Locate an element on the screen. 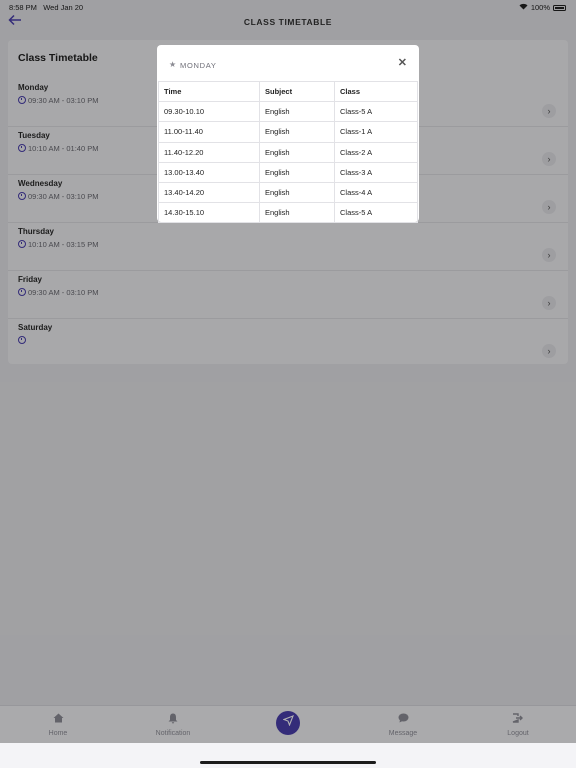 This screenshot has width=576, height=768. home-indicator is located at coordinates (288, 762).